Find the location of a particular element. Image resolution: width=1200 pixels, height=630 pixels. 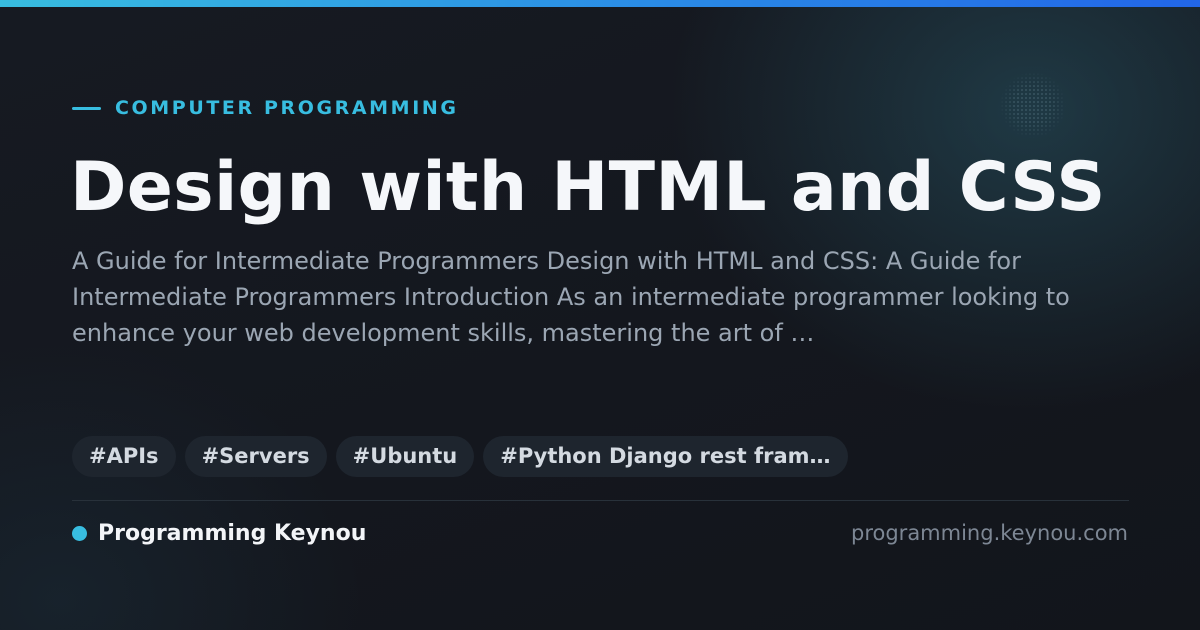

tag-ubuntu: #Ubuntu is located at coordinates (405, 456).